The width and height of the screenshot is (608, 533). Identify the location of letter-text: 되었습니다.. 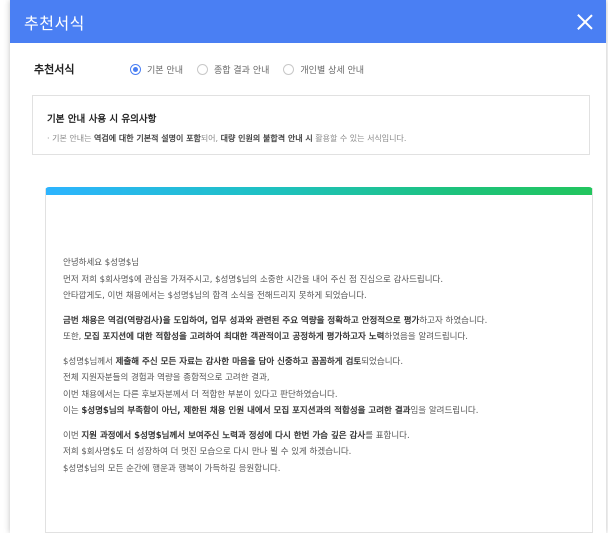
(382, 361).